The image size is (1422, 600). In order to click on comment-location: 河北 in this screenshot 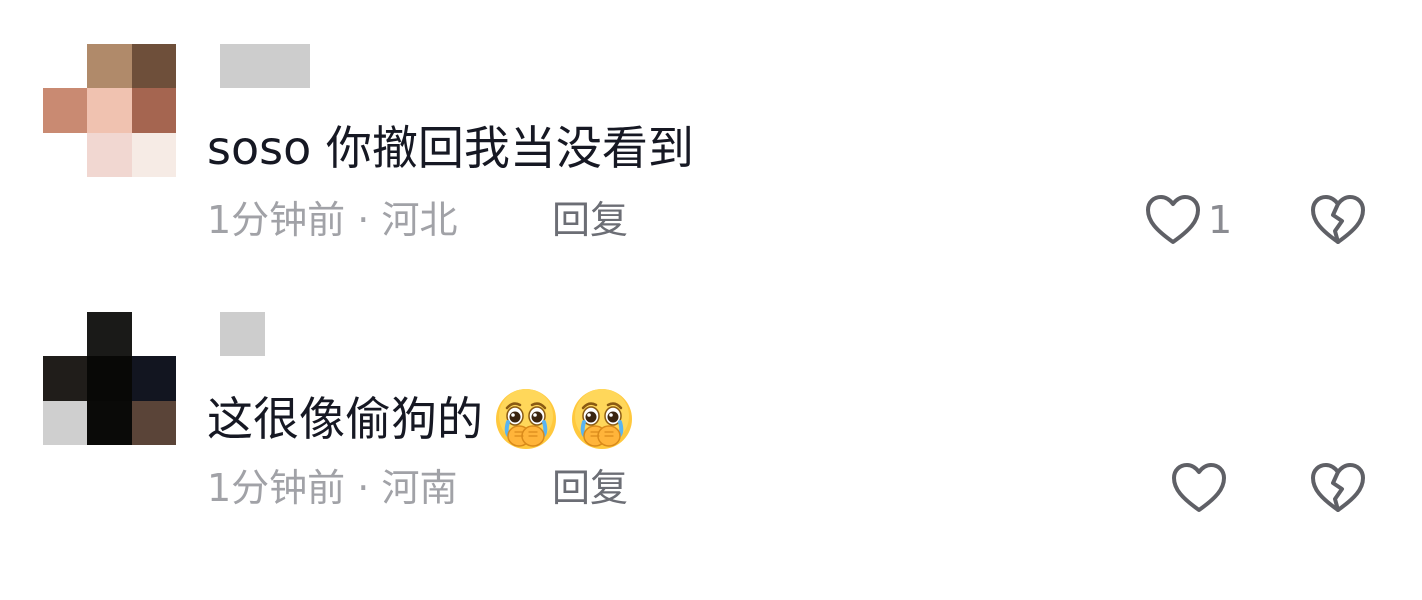, I will do `click(419, 220)`.